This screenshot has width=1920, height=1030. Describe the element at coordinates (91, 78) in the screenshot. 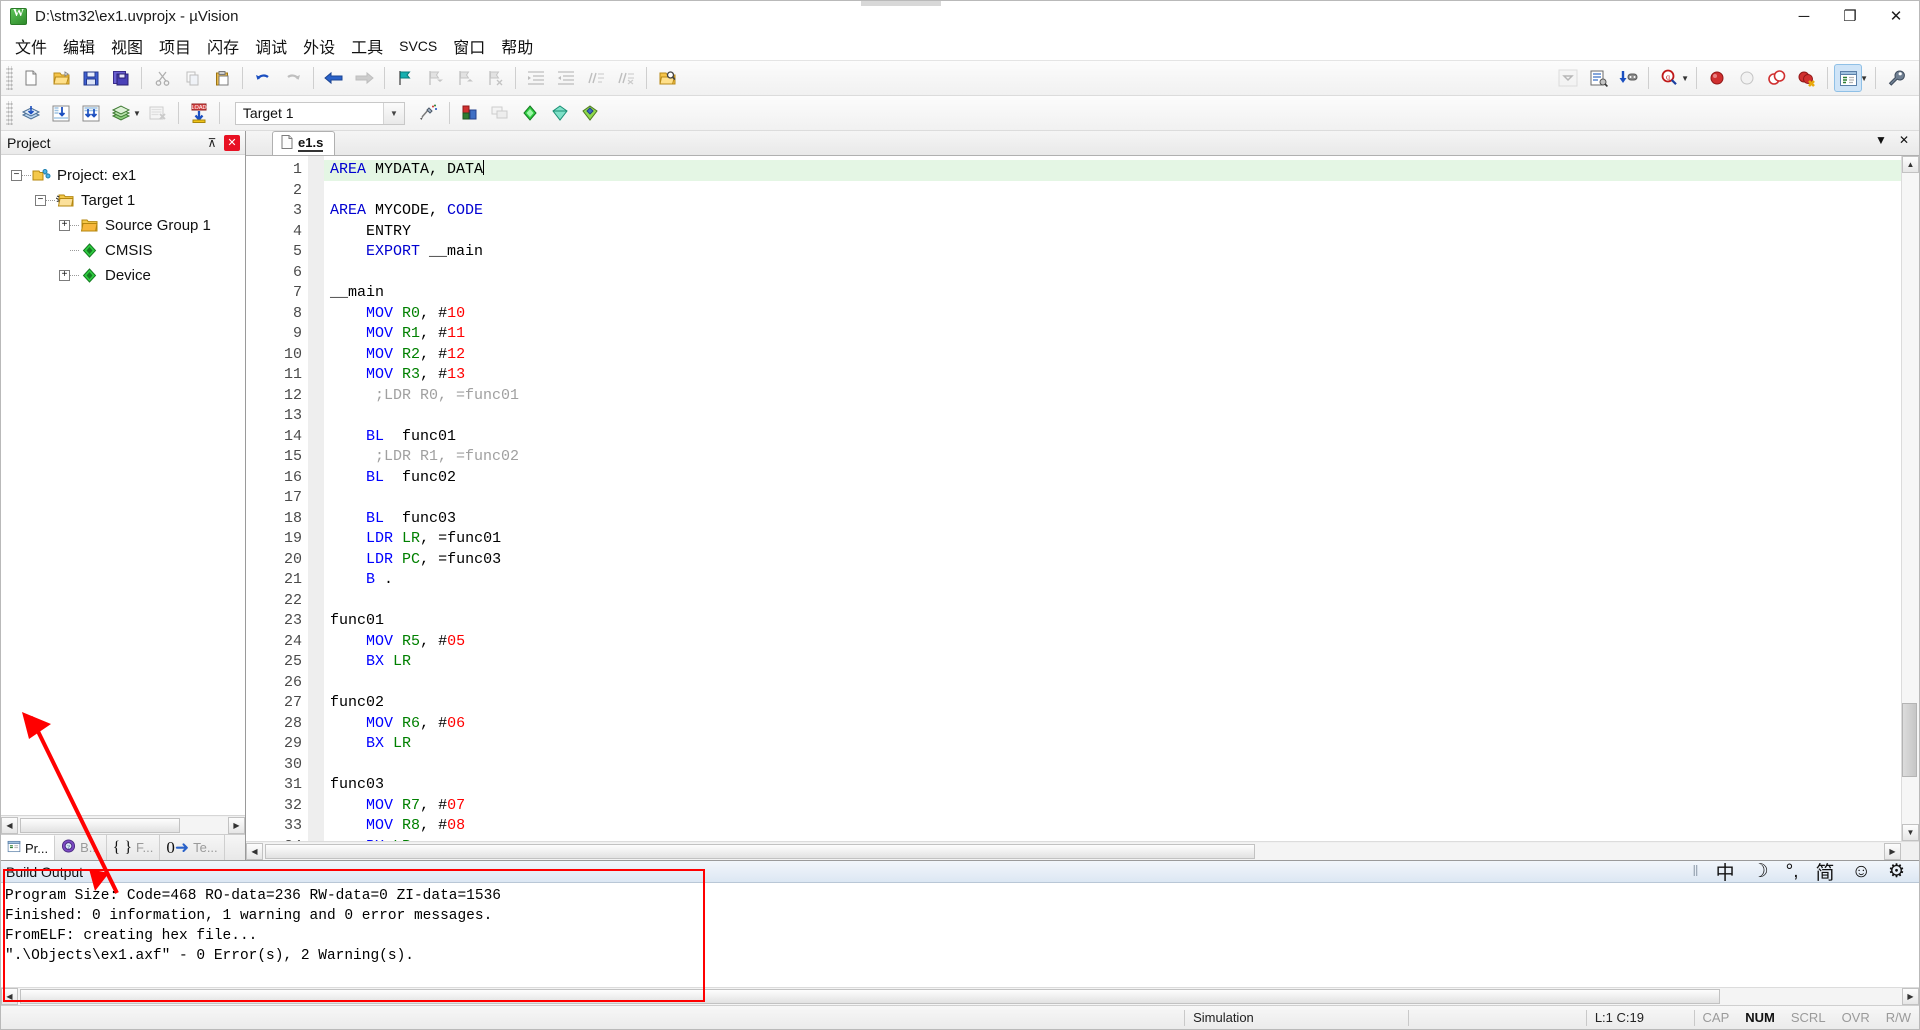

I see `save-icon` at that location.